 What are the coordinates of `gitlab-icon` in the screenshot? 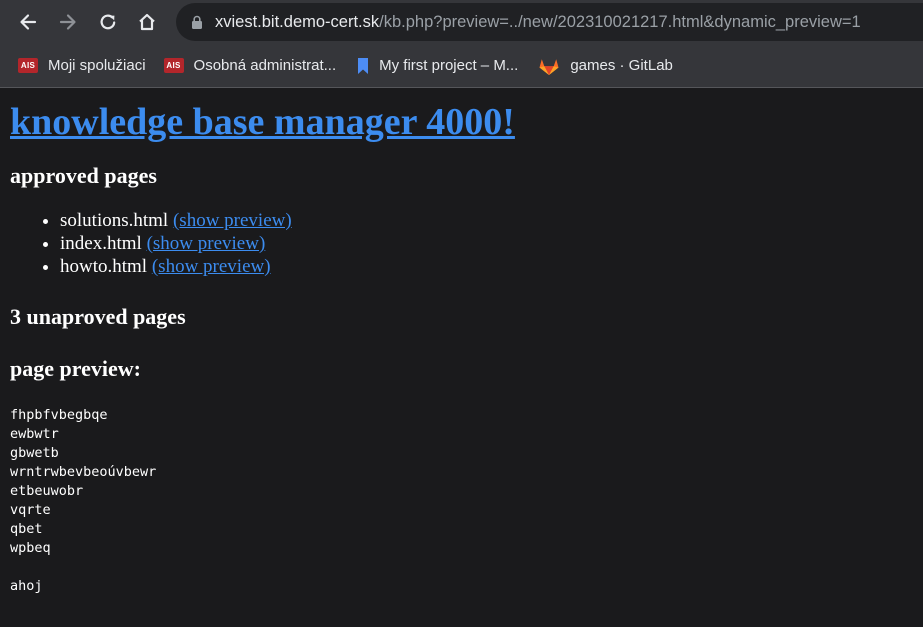 It's located at (549, 66).